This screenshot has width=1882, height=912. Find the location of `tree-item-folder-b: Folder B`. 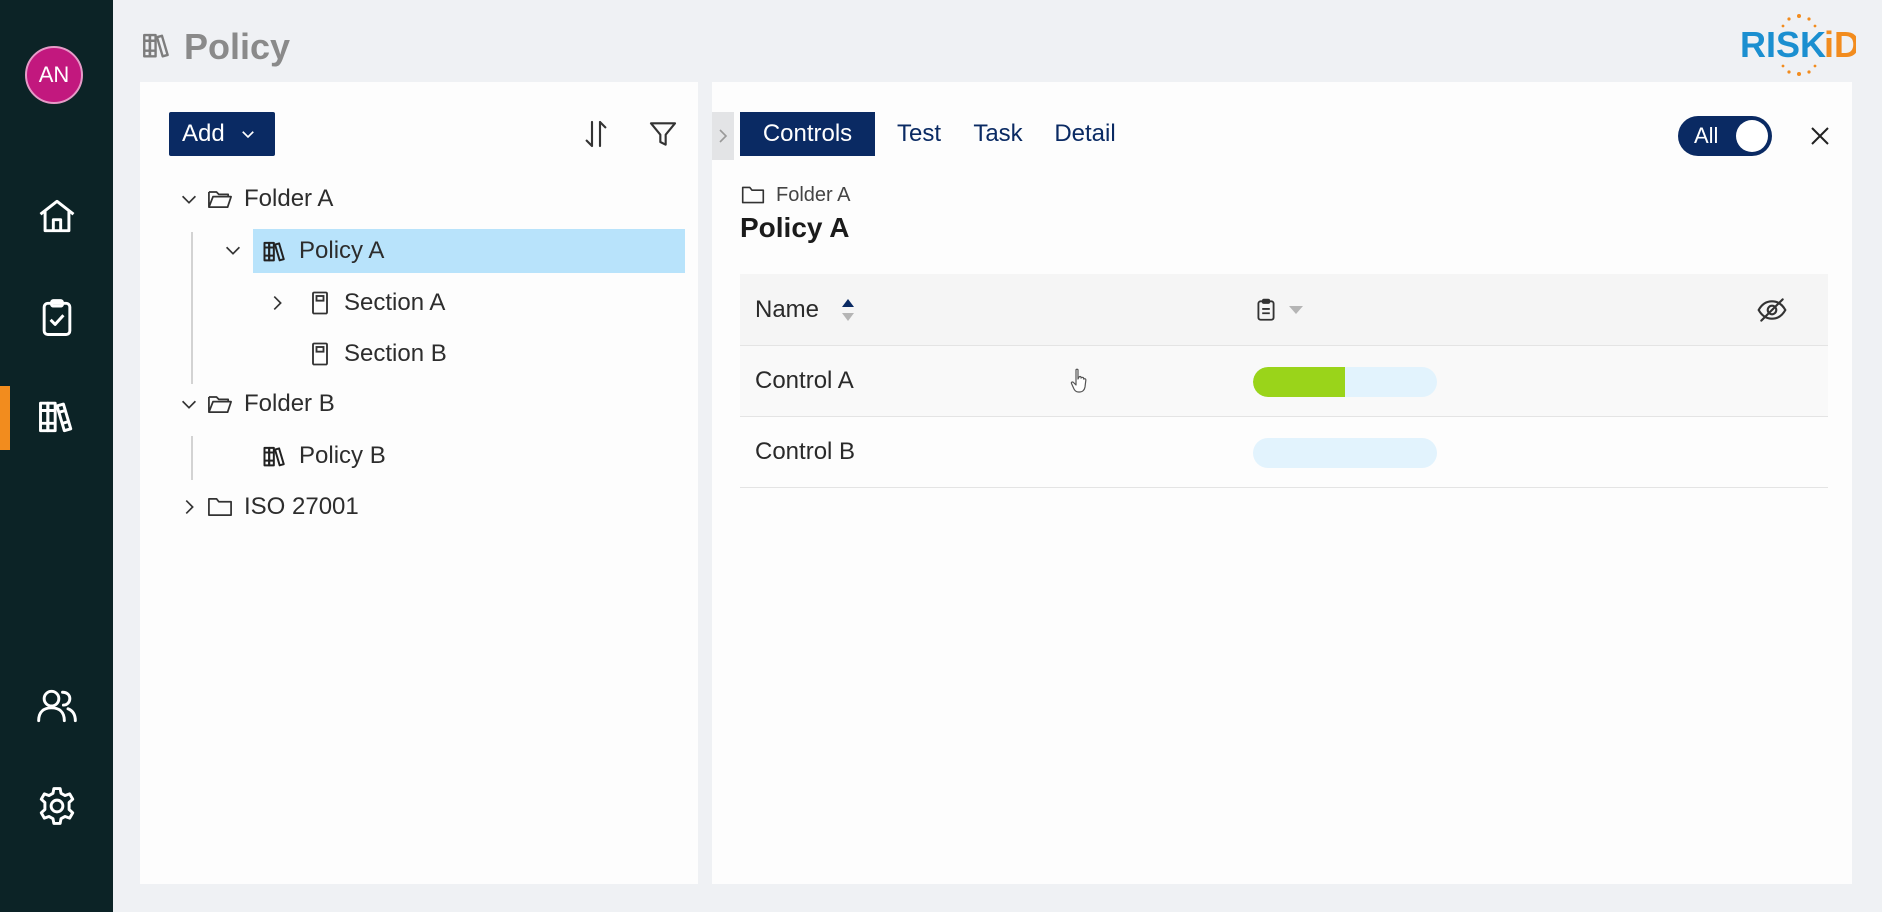

tree-item-folder-b: Folder B is located at coordinates (254, 404).